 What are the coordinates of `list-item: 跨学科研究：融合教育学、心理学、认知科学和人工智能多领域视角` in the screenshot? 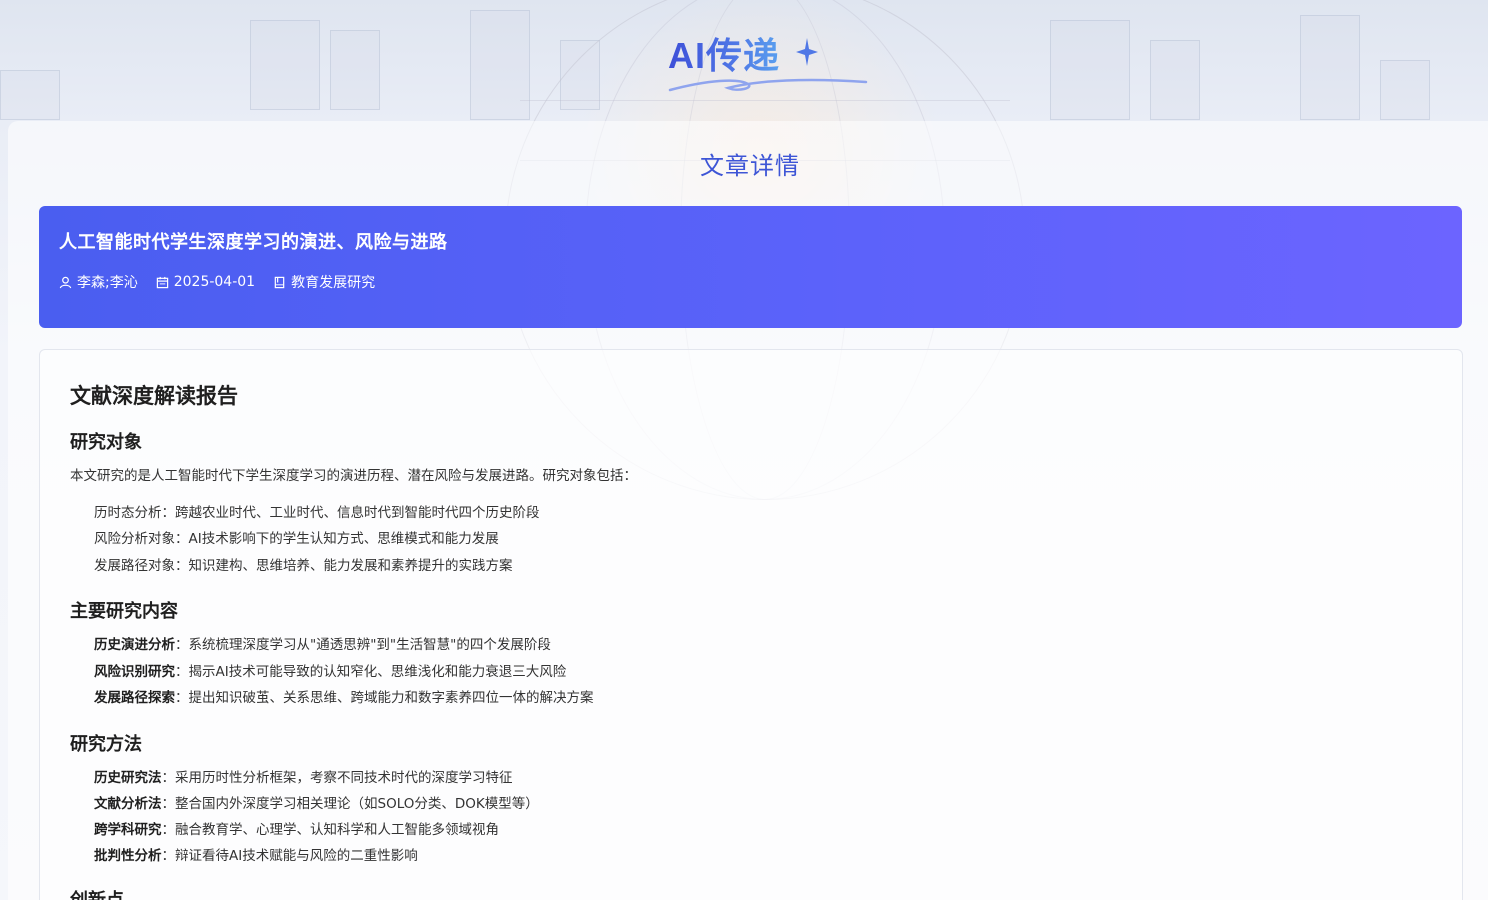 It's located at (296, 828).